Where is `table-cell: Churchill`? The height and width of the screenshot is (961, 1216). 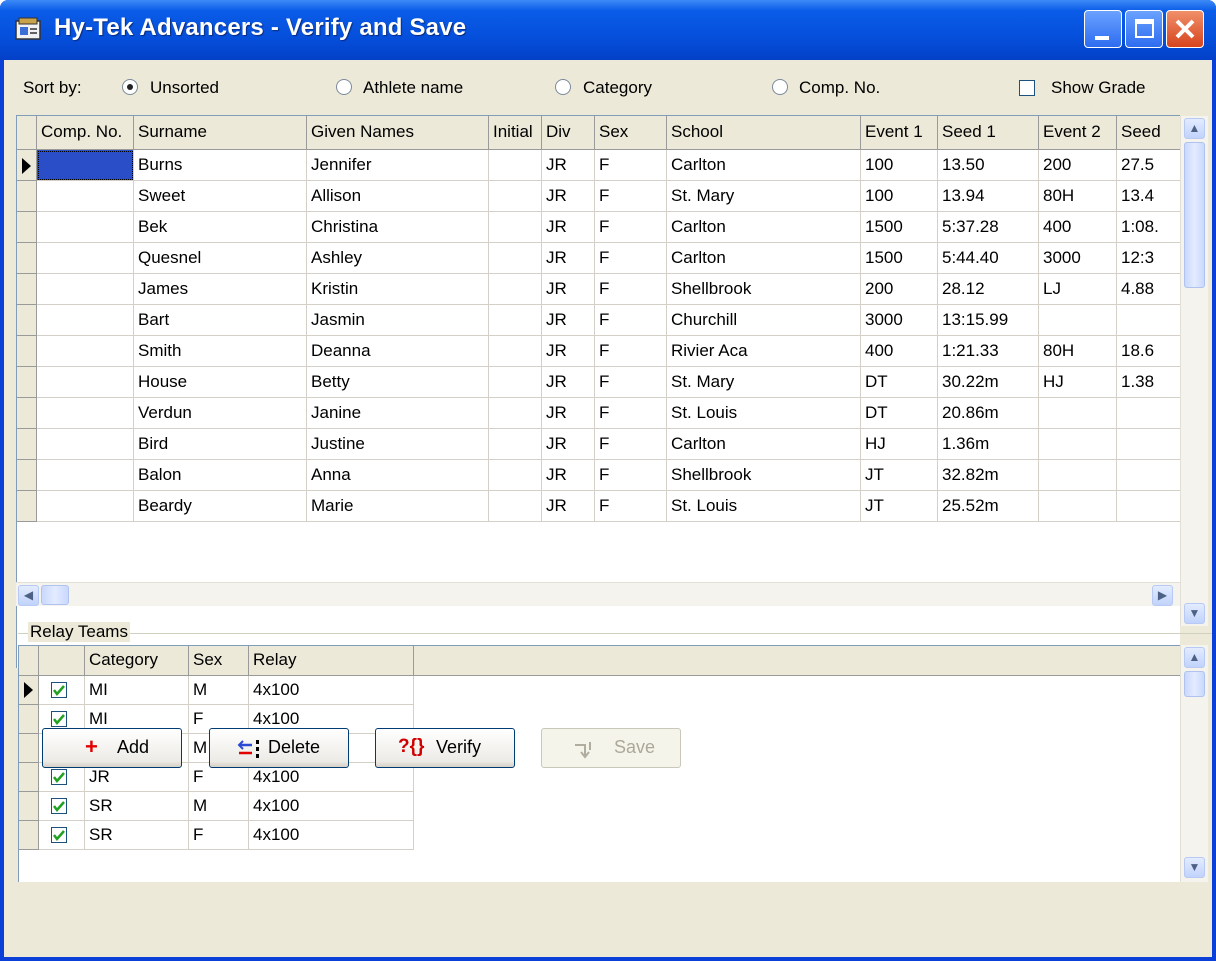 table-cell: Churchill is located at coordinates (764, 320).